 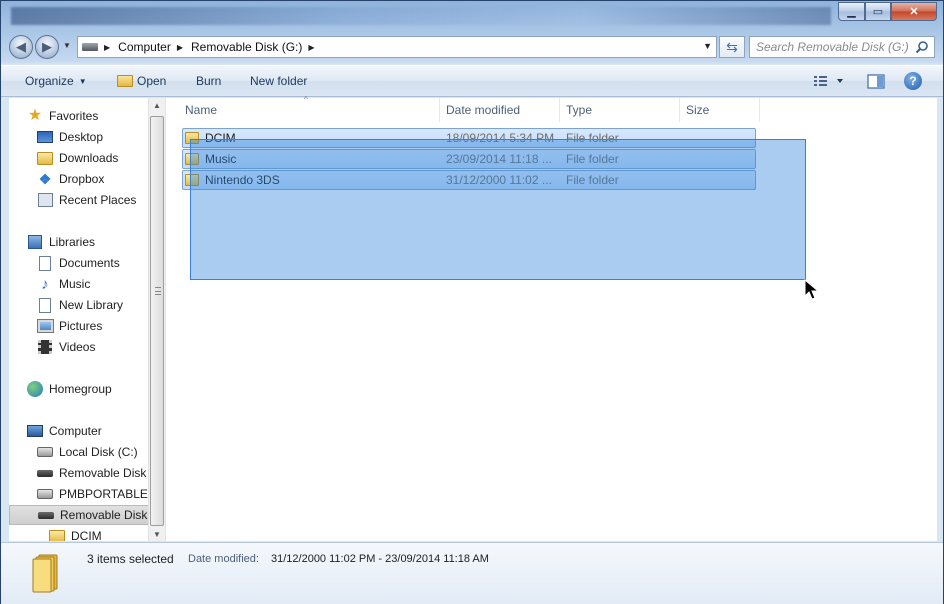 I want to click on scrollbar-thumb, so click(x=157, y=321).